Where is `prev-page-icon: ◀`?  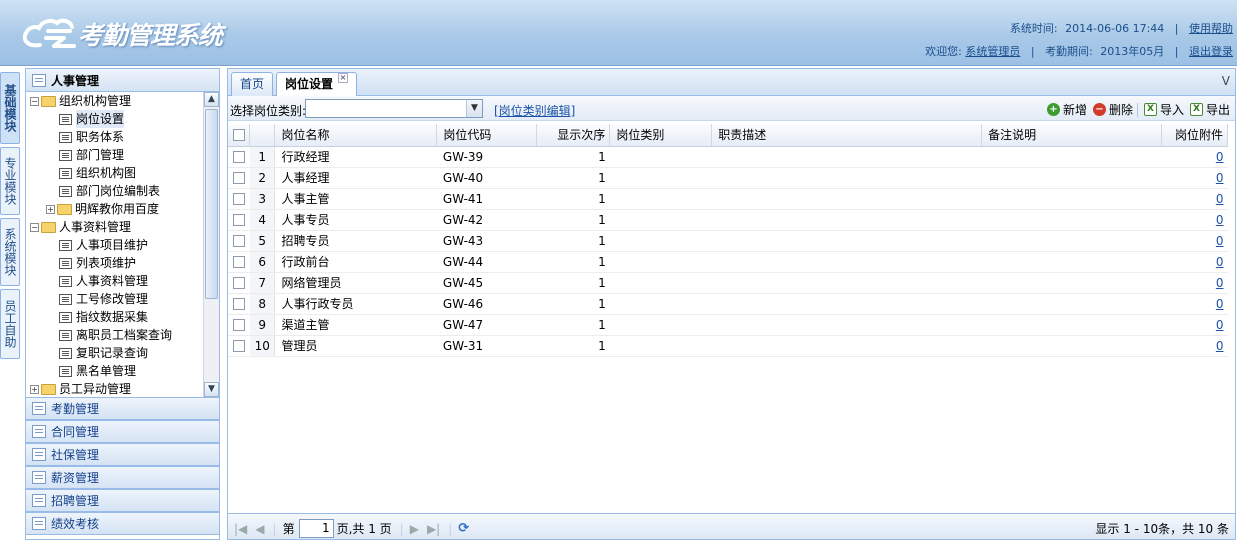
prev-page-icon: ◀ is located at coordinates (259, 529).